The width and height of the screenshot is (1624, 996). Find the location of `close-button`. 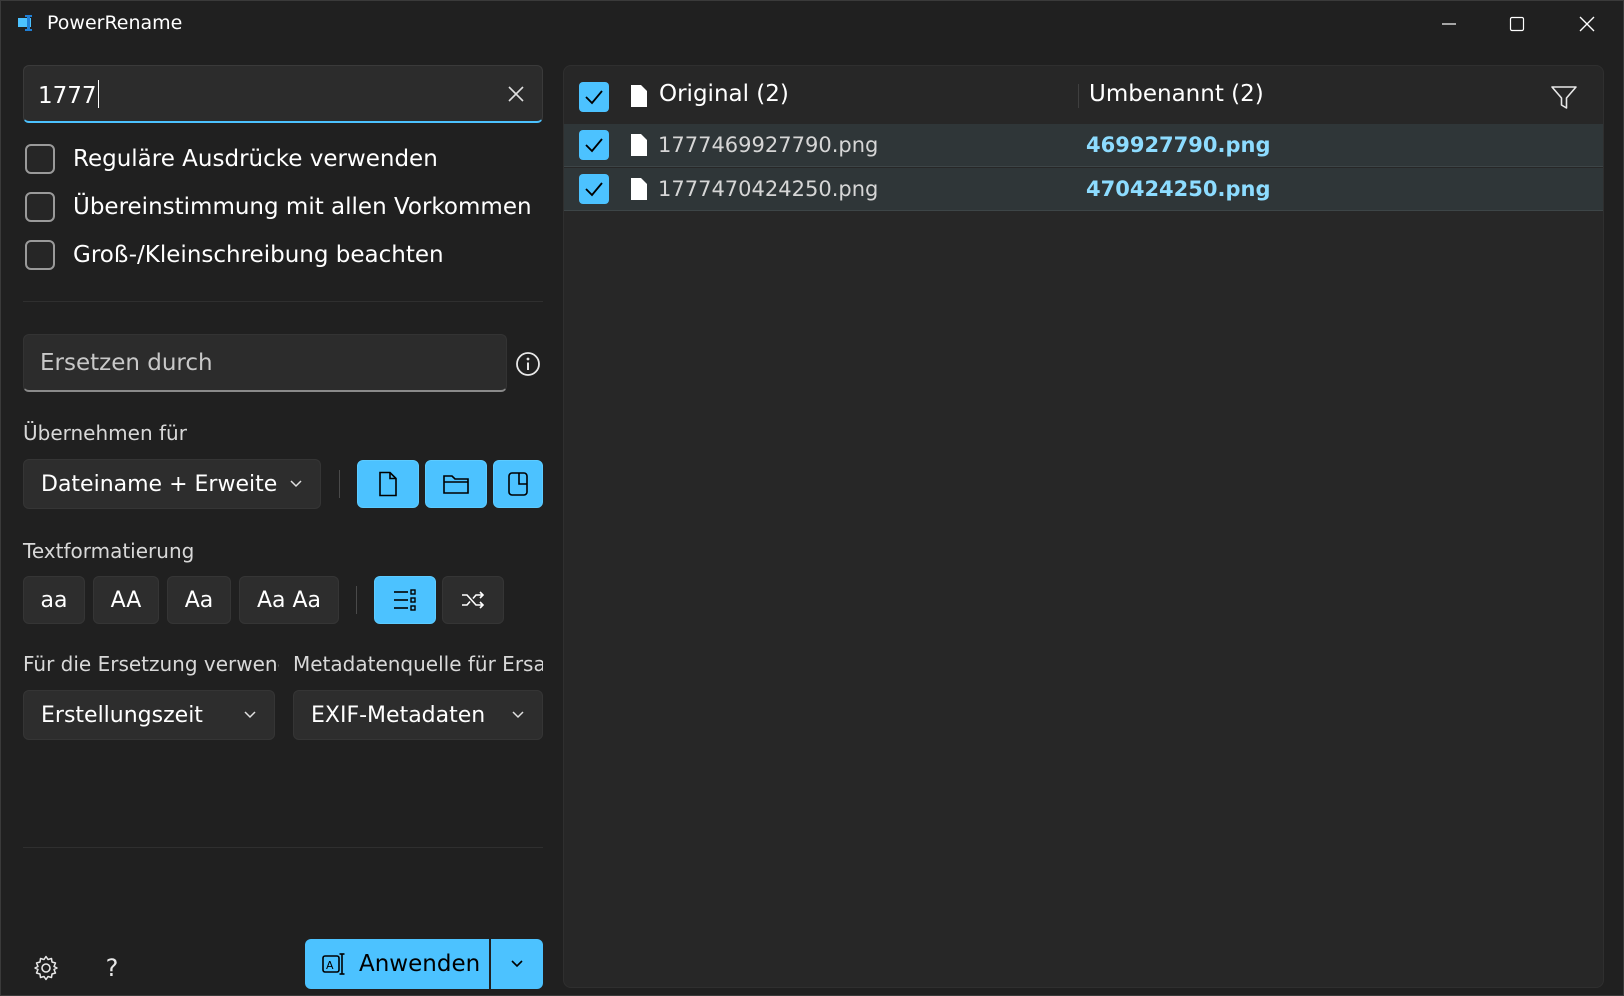

close-button is located at coordinates (1587, 24).